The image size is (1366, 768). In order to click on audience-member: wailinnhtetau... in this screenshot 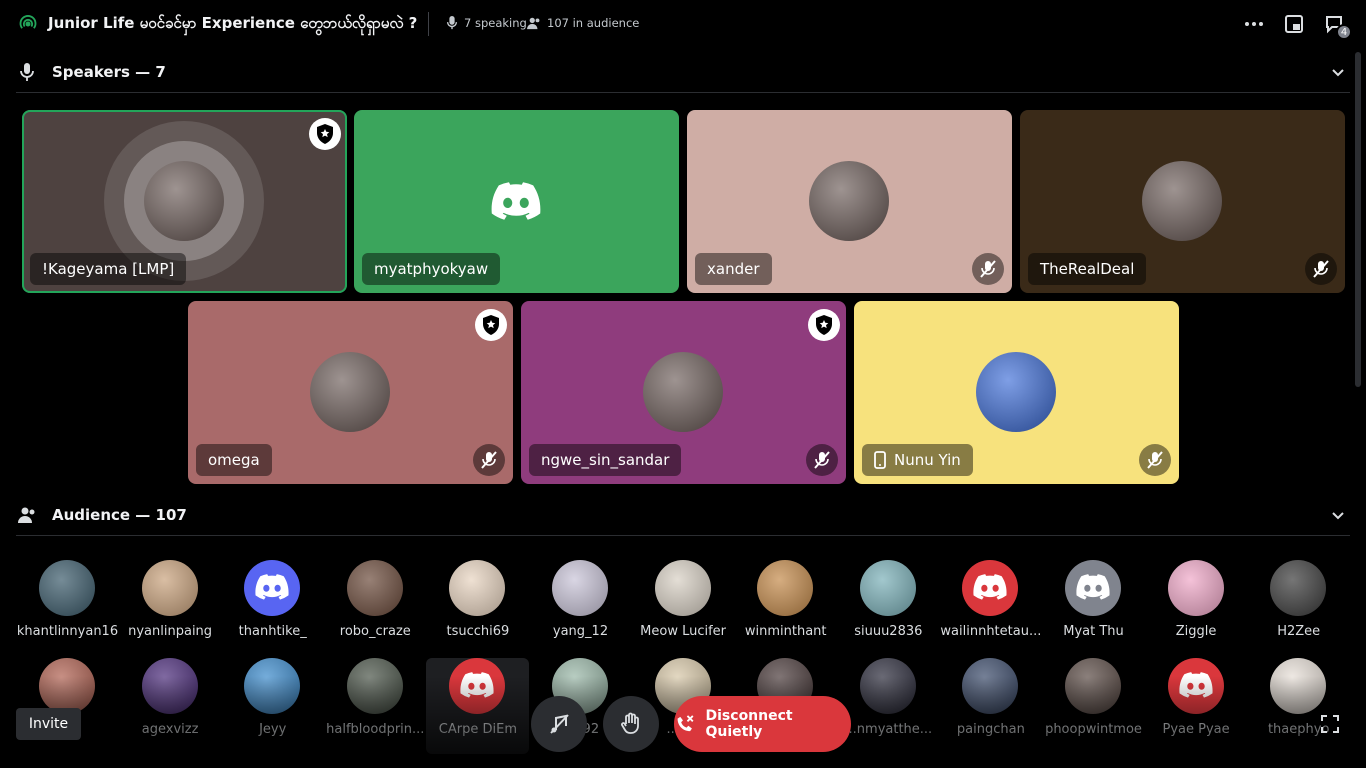, I will do `click(990, 608)`.